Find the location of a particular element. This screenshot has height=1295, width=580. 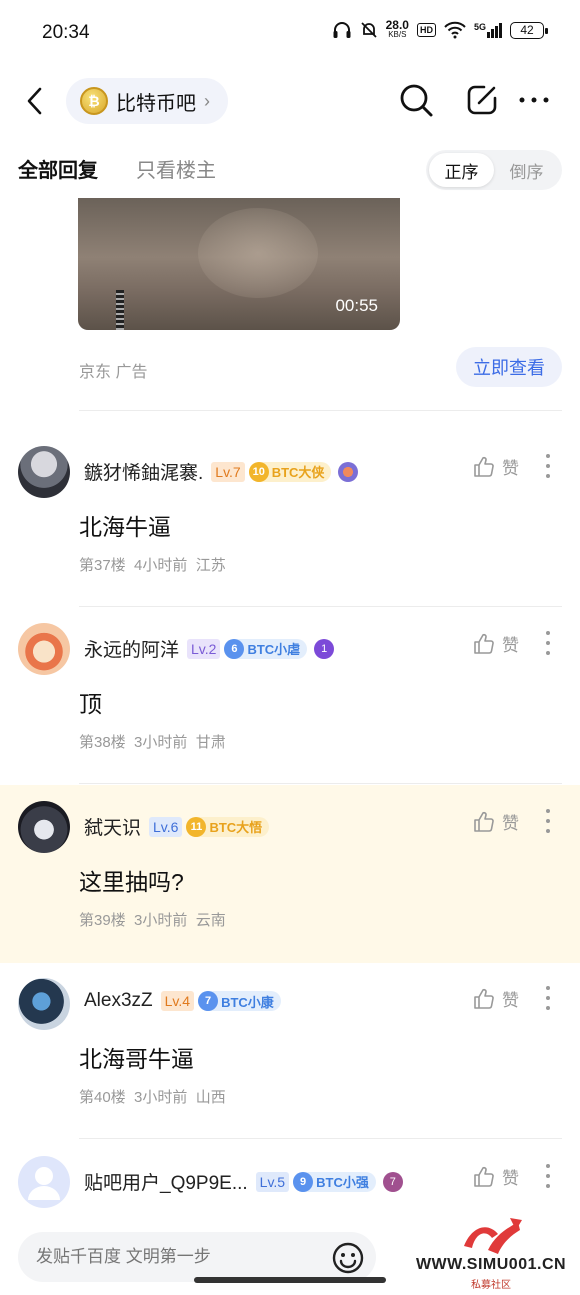

battery-indicator: 42 is located at coordinates (529, 30).